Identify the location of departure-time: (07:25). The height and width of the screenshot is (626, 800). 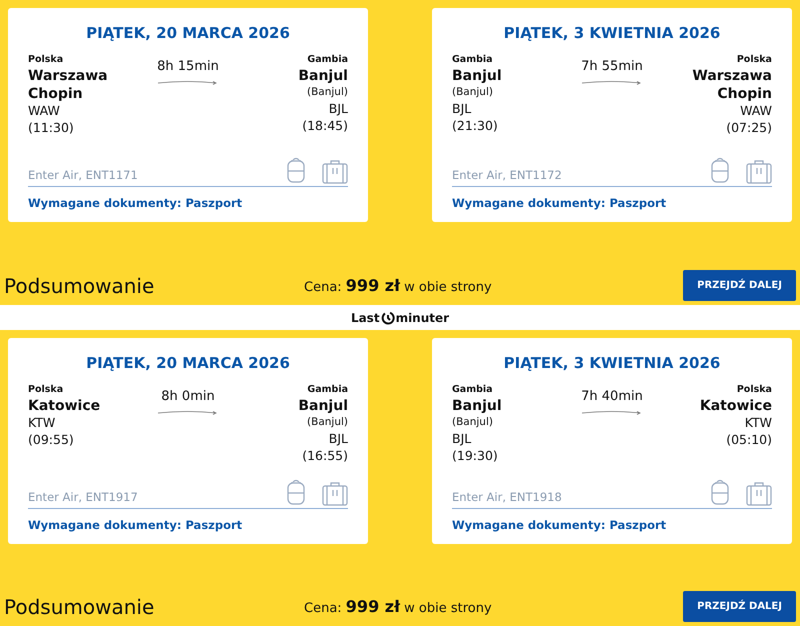
(748, 128).